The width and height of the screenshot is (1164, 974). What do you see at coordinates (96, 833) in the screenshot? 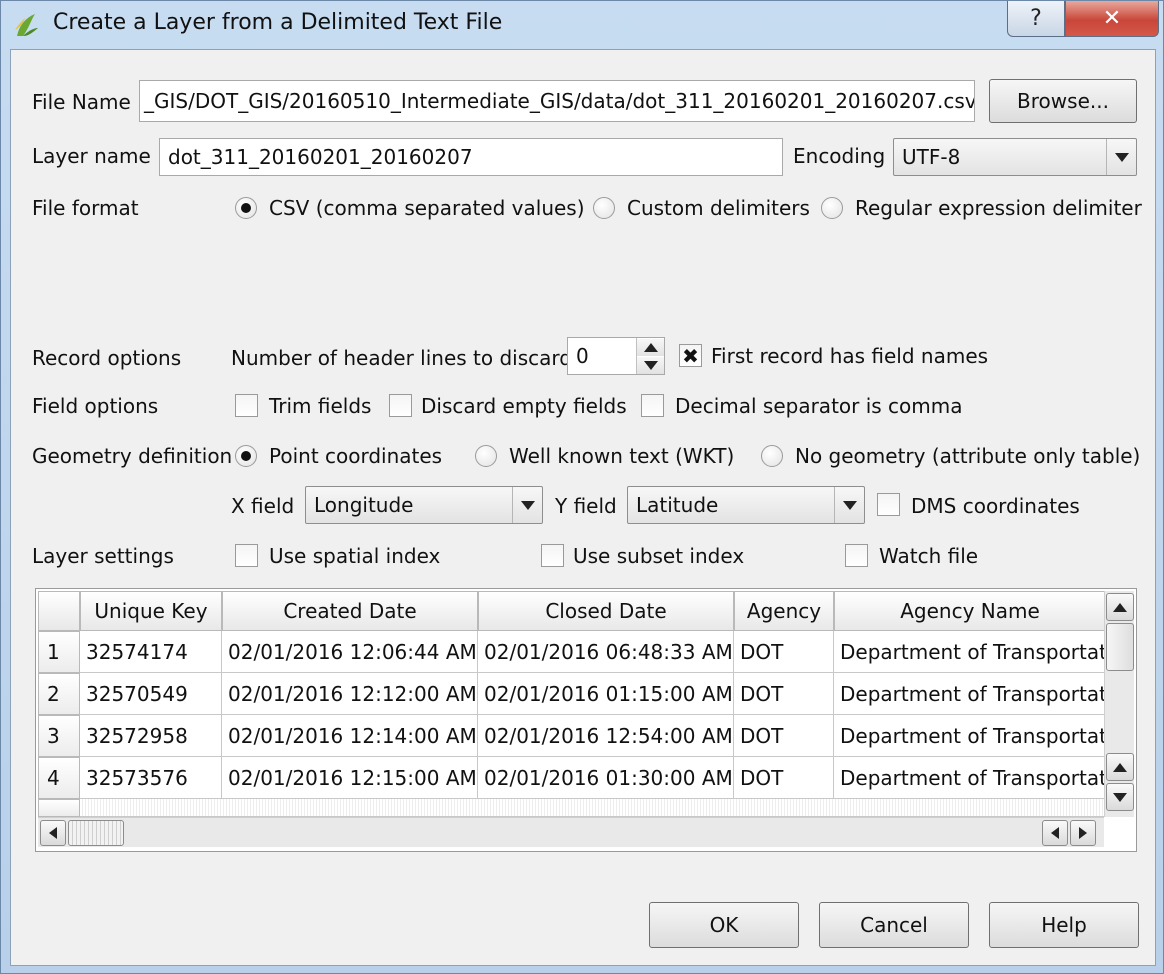
I see `horizontal-scroll-thumb` at bounding box center [96, 833].